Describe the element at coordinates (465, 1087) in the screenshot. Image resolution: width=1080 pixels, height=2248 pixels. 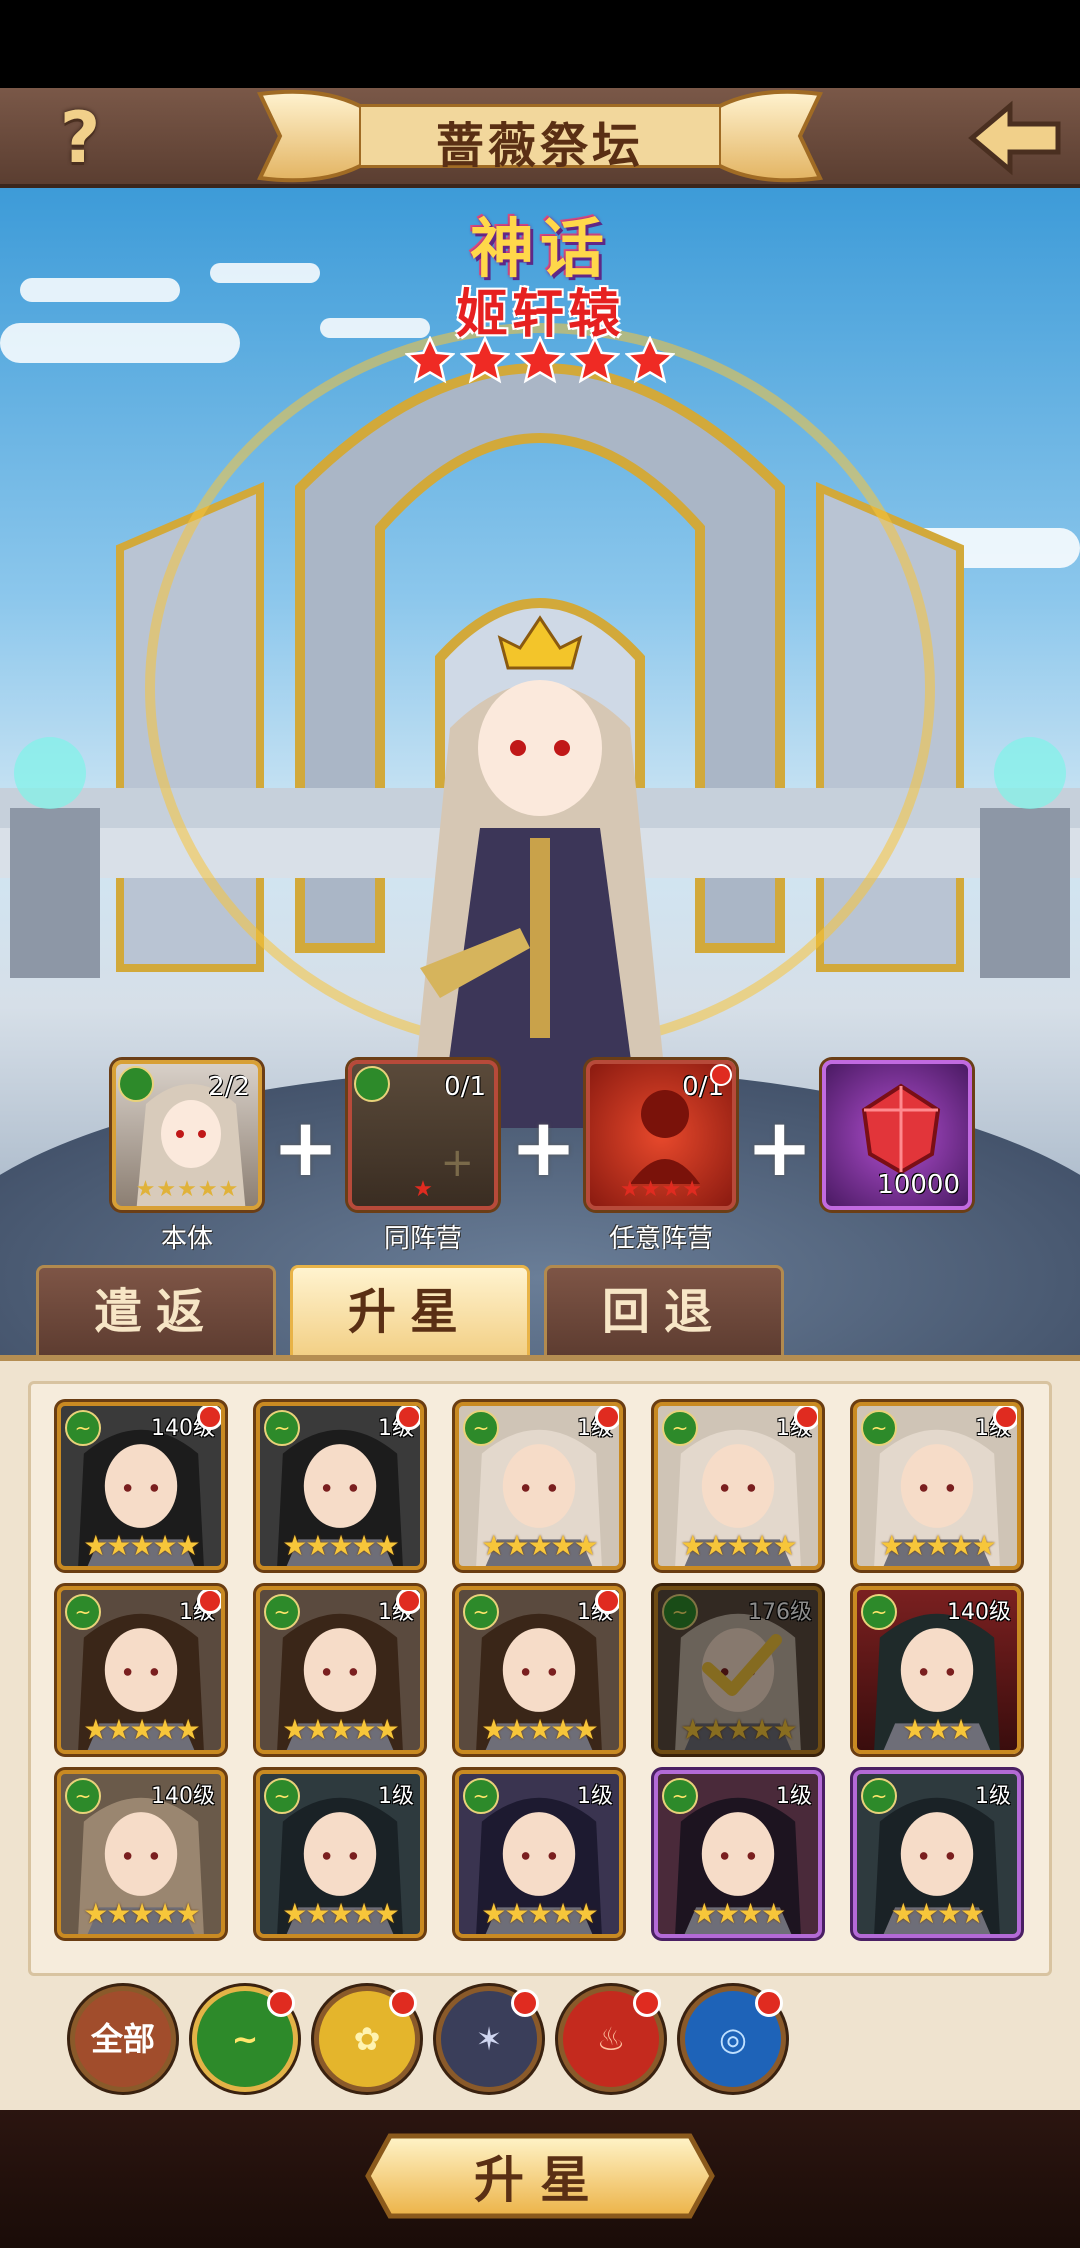
I see `material-count: 0/1` at that location.